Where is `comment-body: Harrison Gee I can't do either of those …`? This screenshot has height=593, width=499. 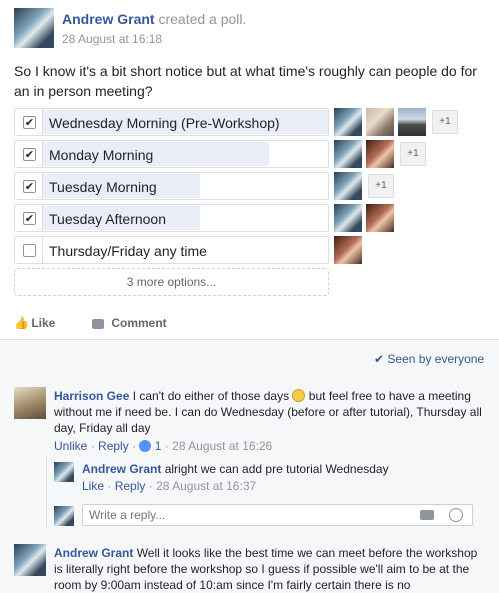 comment-body: Harrison Gee I can't do either of those … is located at coordinates (269, 412).